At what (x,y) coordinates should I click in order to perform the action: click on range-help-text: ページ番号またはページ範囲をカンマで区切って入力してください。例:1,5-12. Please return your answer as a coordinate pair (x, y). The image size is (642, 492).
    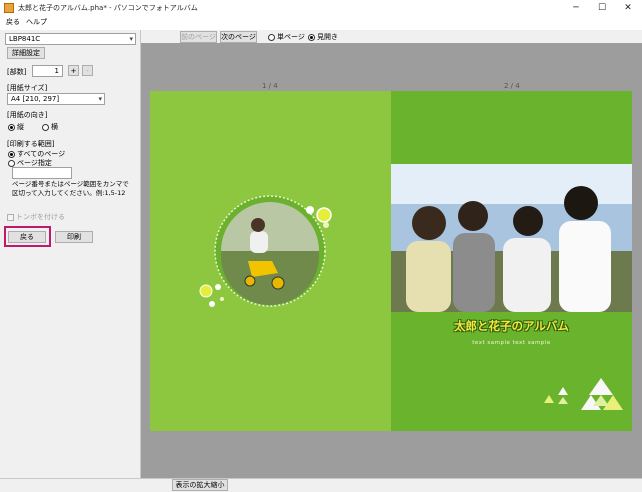
    Looking at the image, I should click on (70, 188).